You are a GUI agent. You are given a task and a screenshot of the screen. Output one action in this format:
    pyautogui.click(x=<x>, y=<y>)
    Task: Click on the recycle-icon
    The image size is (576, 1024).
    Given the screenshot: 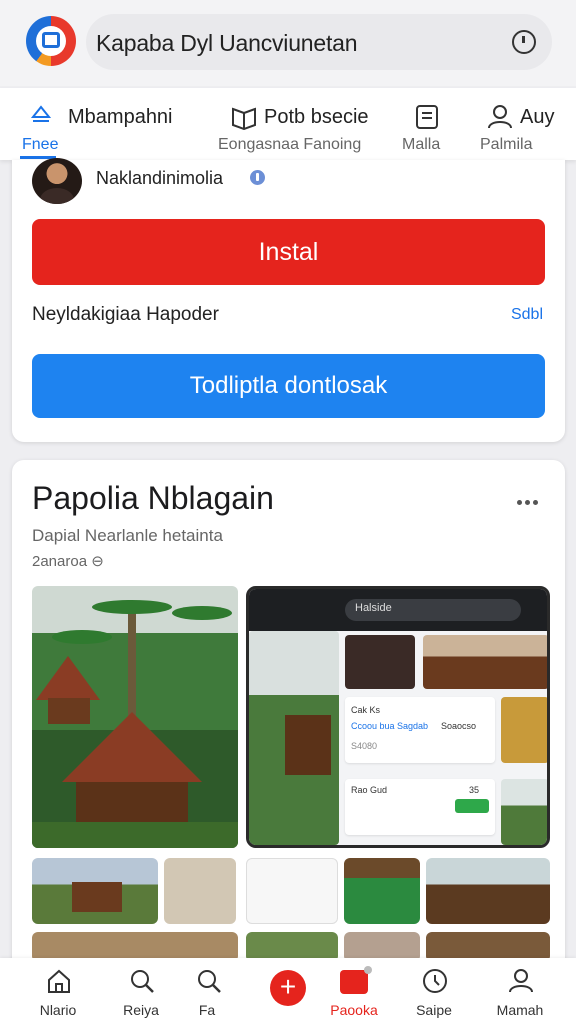 What is the action you would take?
    pyautogui.click(x=41, y=113)
    